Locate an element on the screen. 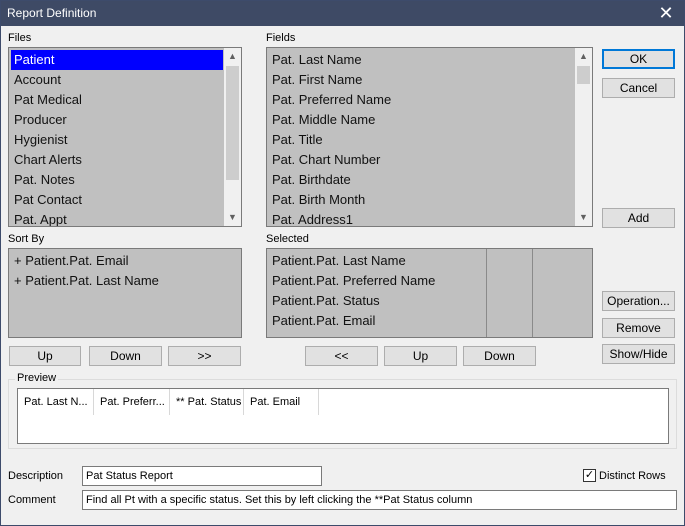 The image size is (685, 526). list-item: Pat. Last Name is located at coordinates (421, 60).